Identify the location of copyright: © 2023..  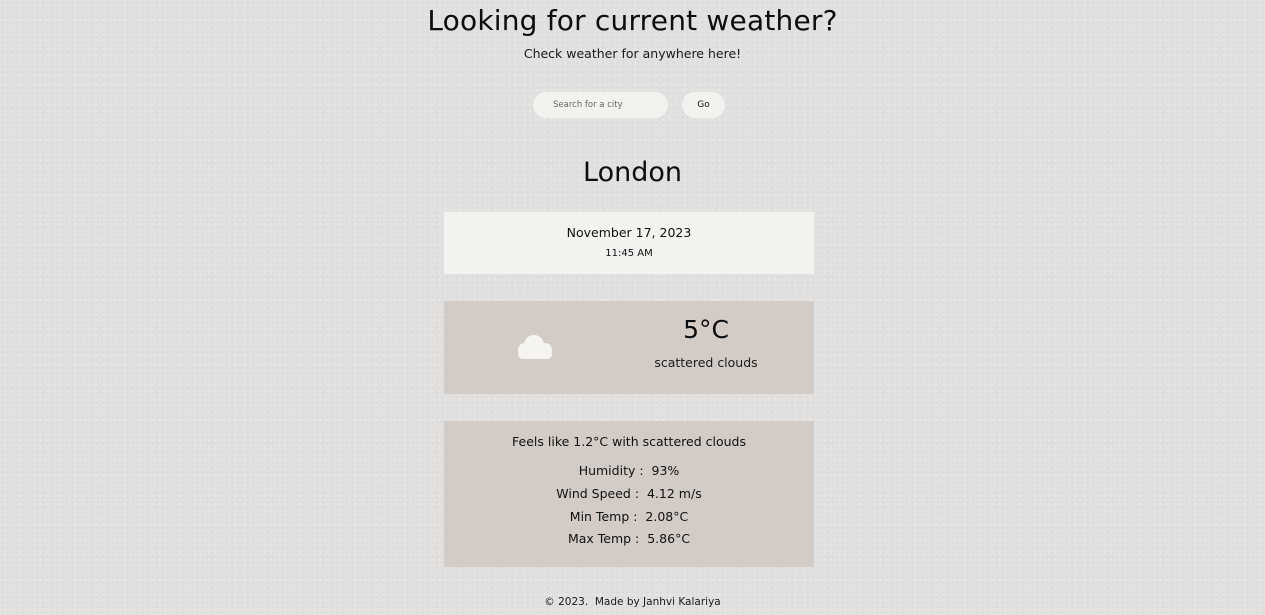
(566, 602).